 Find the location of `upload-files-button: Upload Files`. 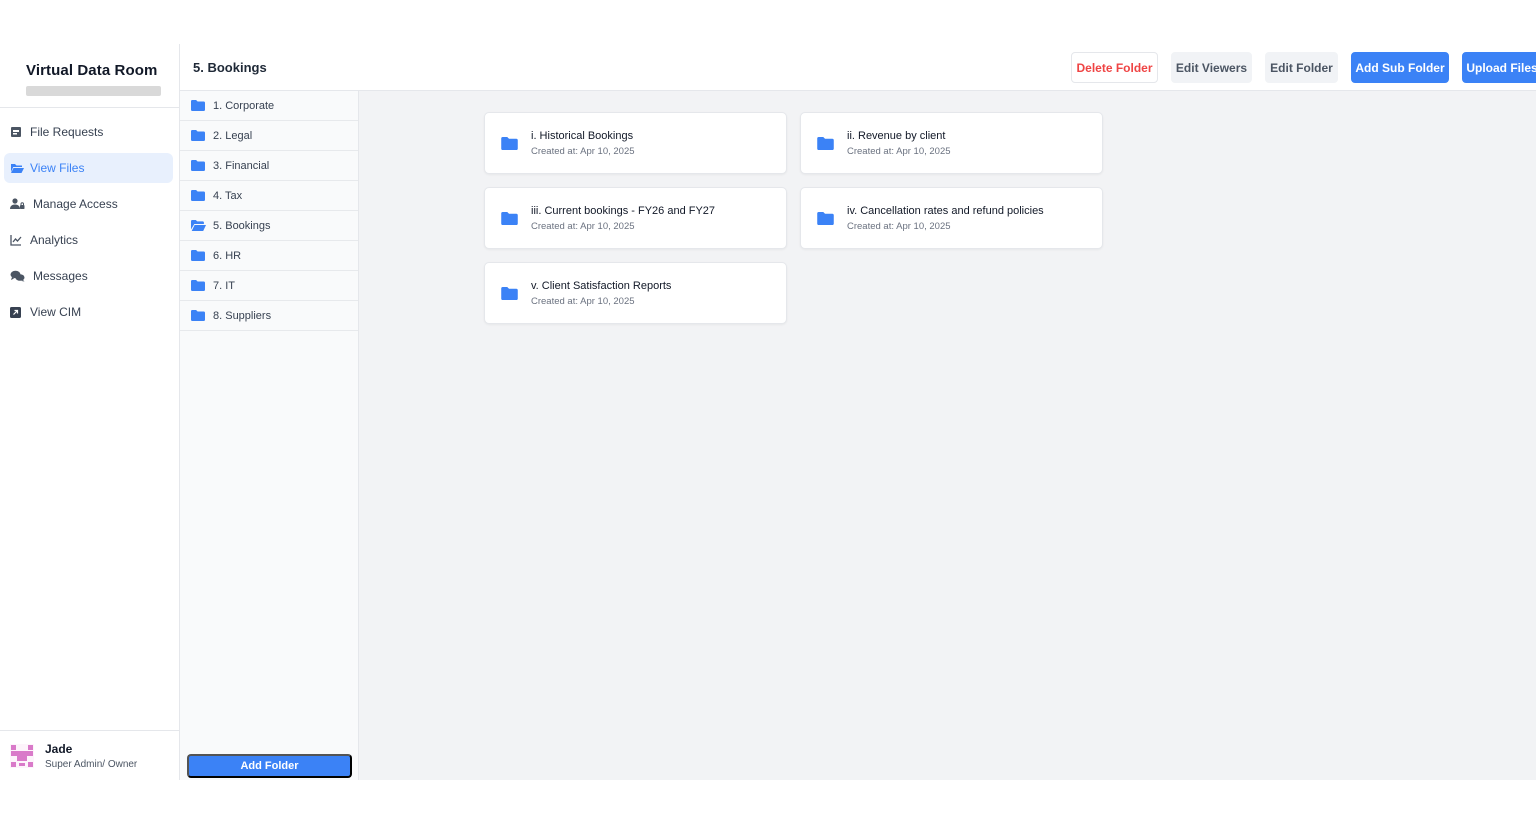

upload-files-button: Upload Files is located at coordinates (1499, 67).